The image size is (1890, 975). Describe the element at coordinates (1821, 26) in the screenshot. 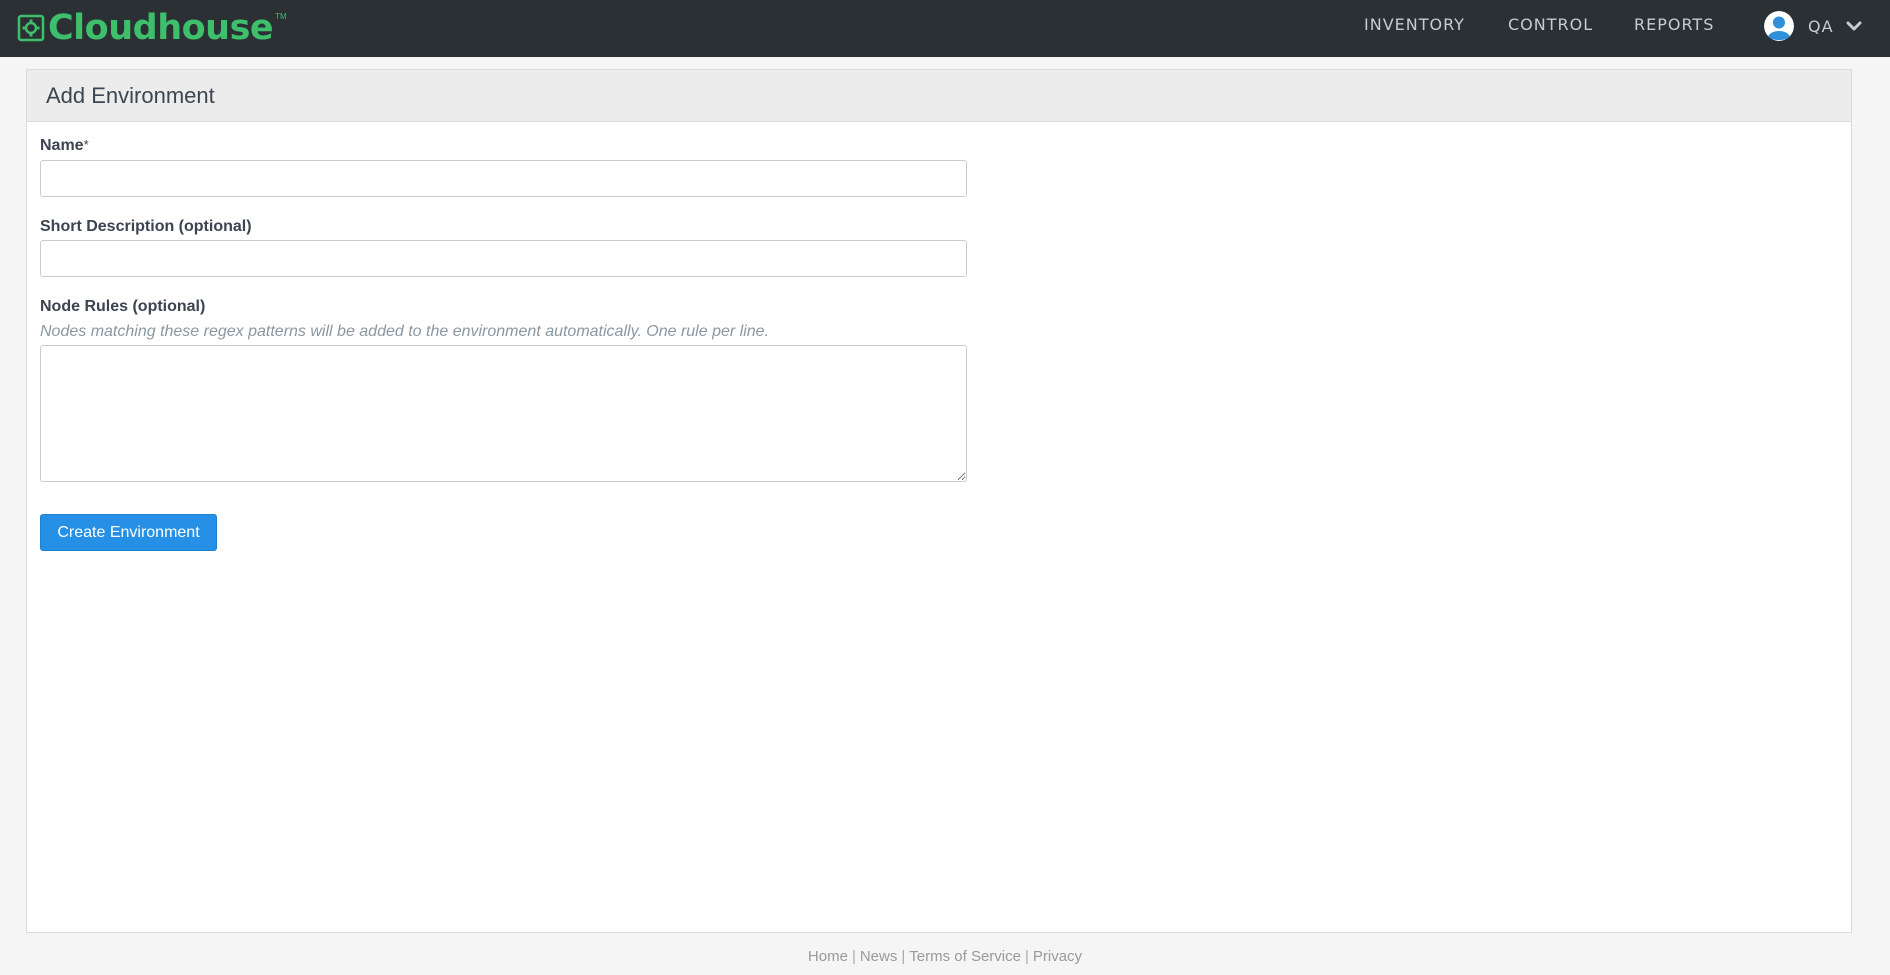

I see `user-name: QA` at that location.